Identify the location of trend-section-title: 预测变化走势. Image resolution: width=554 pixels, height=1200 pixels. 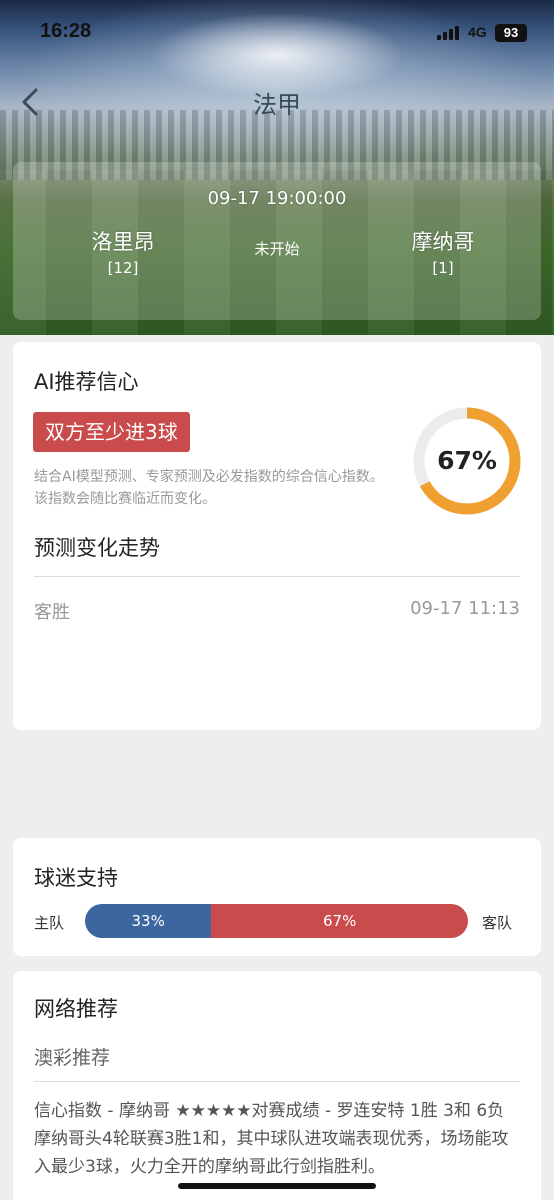
(97, 548).